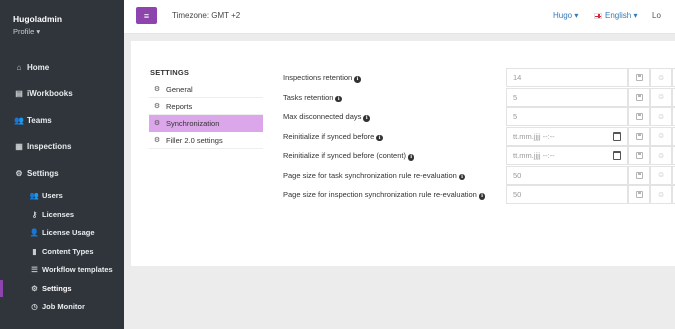  Describe the element at coordinates (206, 15) in the screenshot. I see `timezone-label: Timezone: GMT +2` at that location.